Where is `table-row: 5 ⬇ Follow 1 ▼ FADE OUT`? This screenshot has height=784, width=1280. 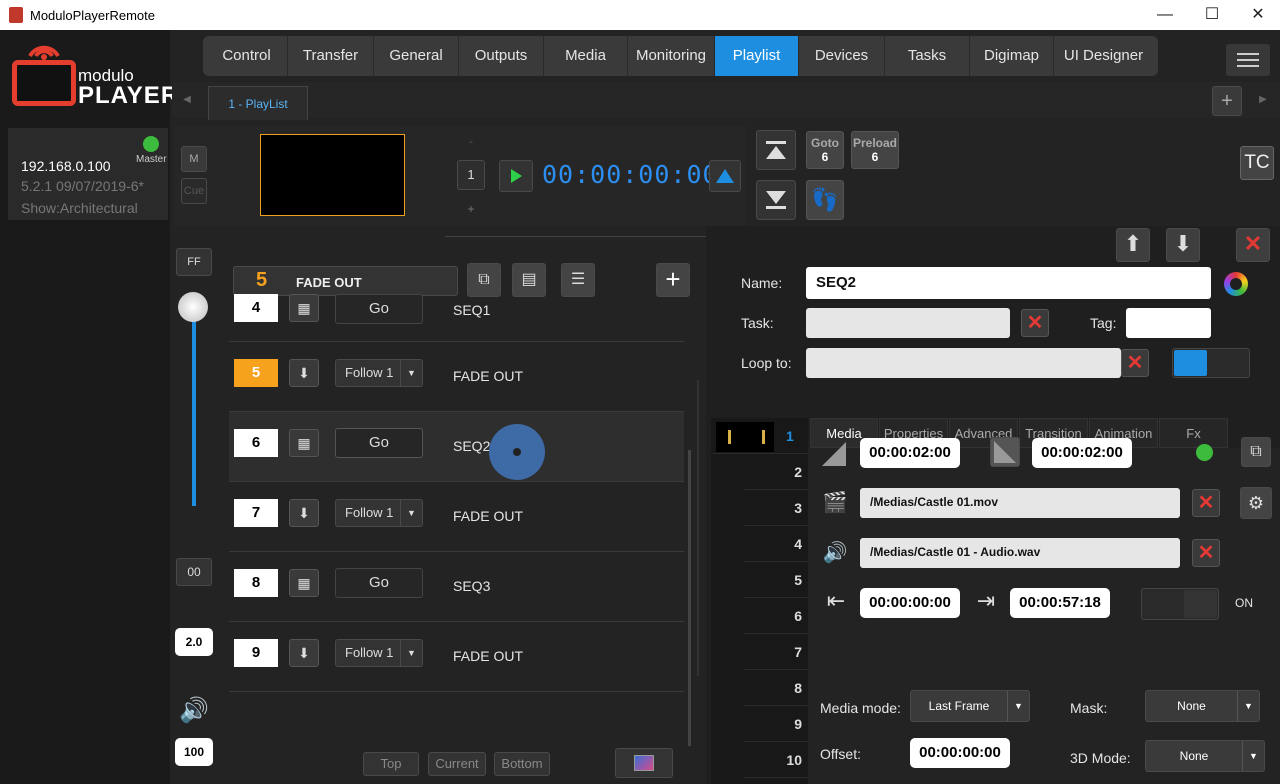 table-row: 5 ⬇ Follow 1 ▼ FADE OUT is located at coordinates (456, 377).